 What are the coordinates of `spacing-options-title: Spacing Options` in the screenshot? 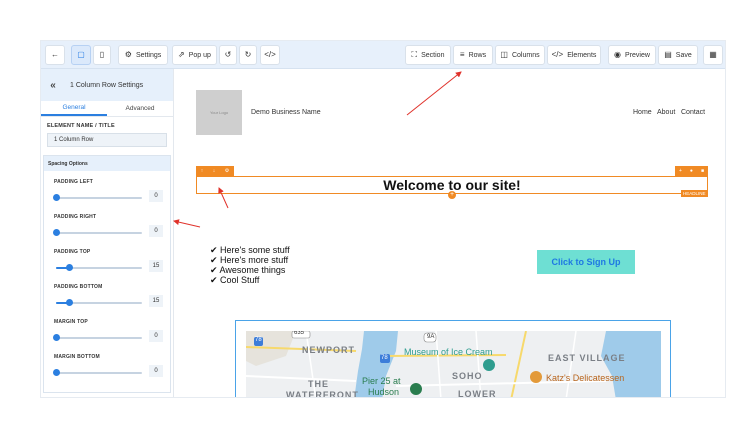 It's located at (107, 163).